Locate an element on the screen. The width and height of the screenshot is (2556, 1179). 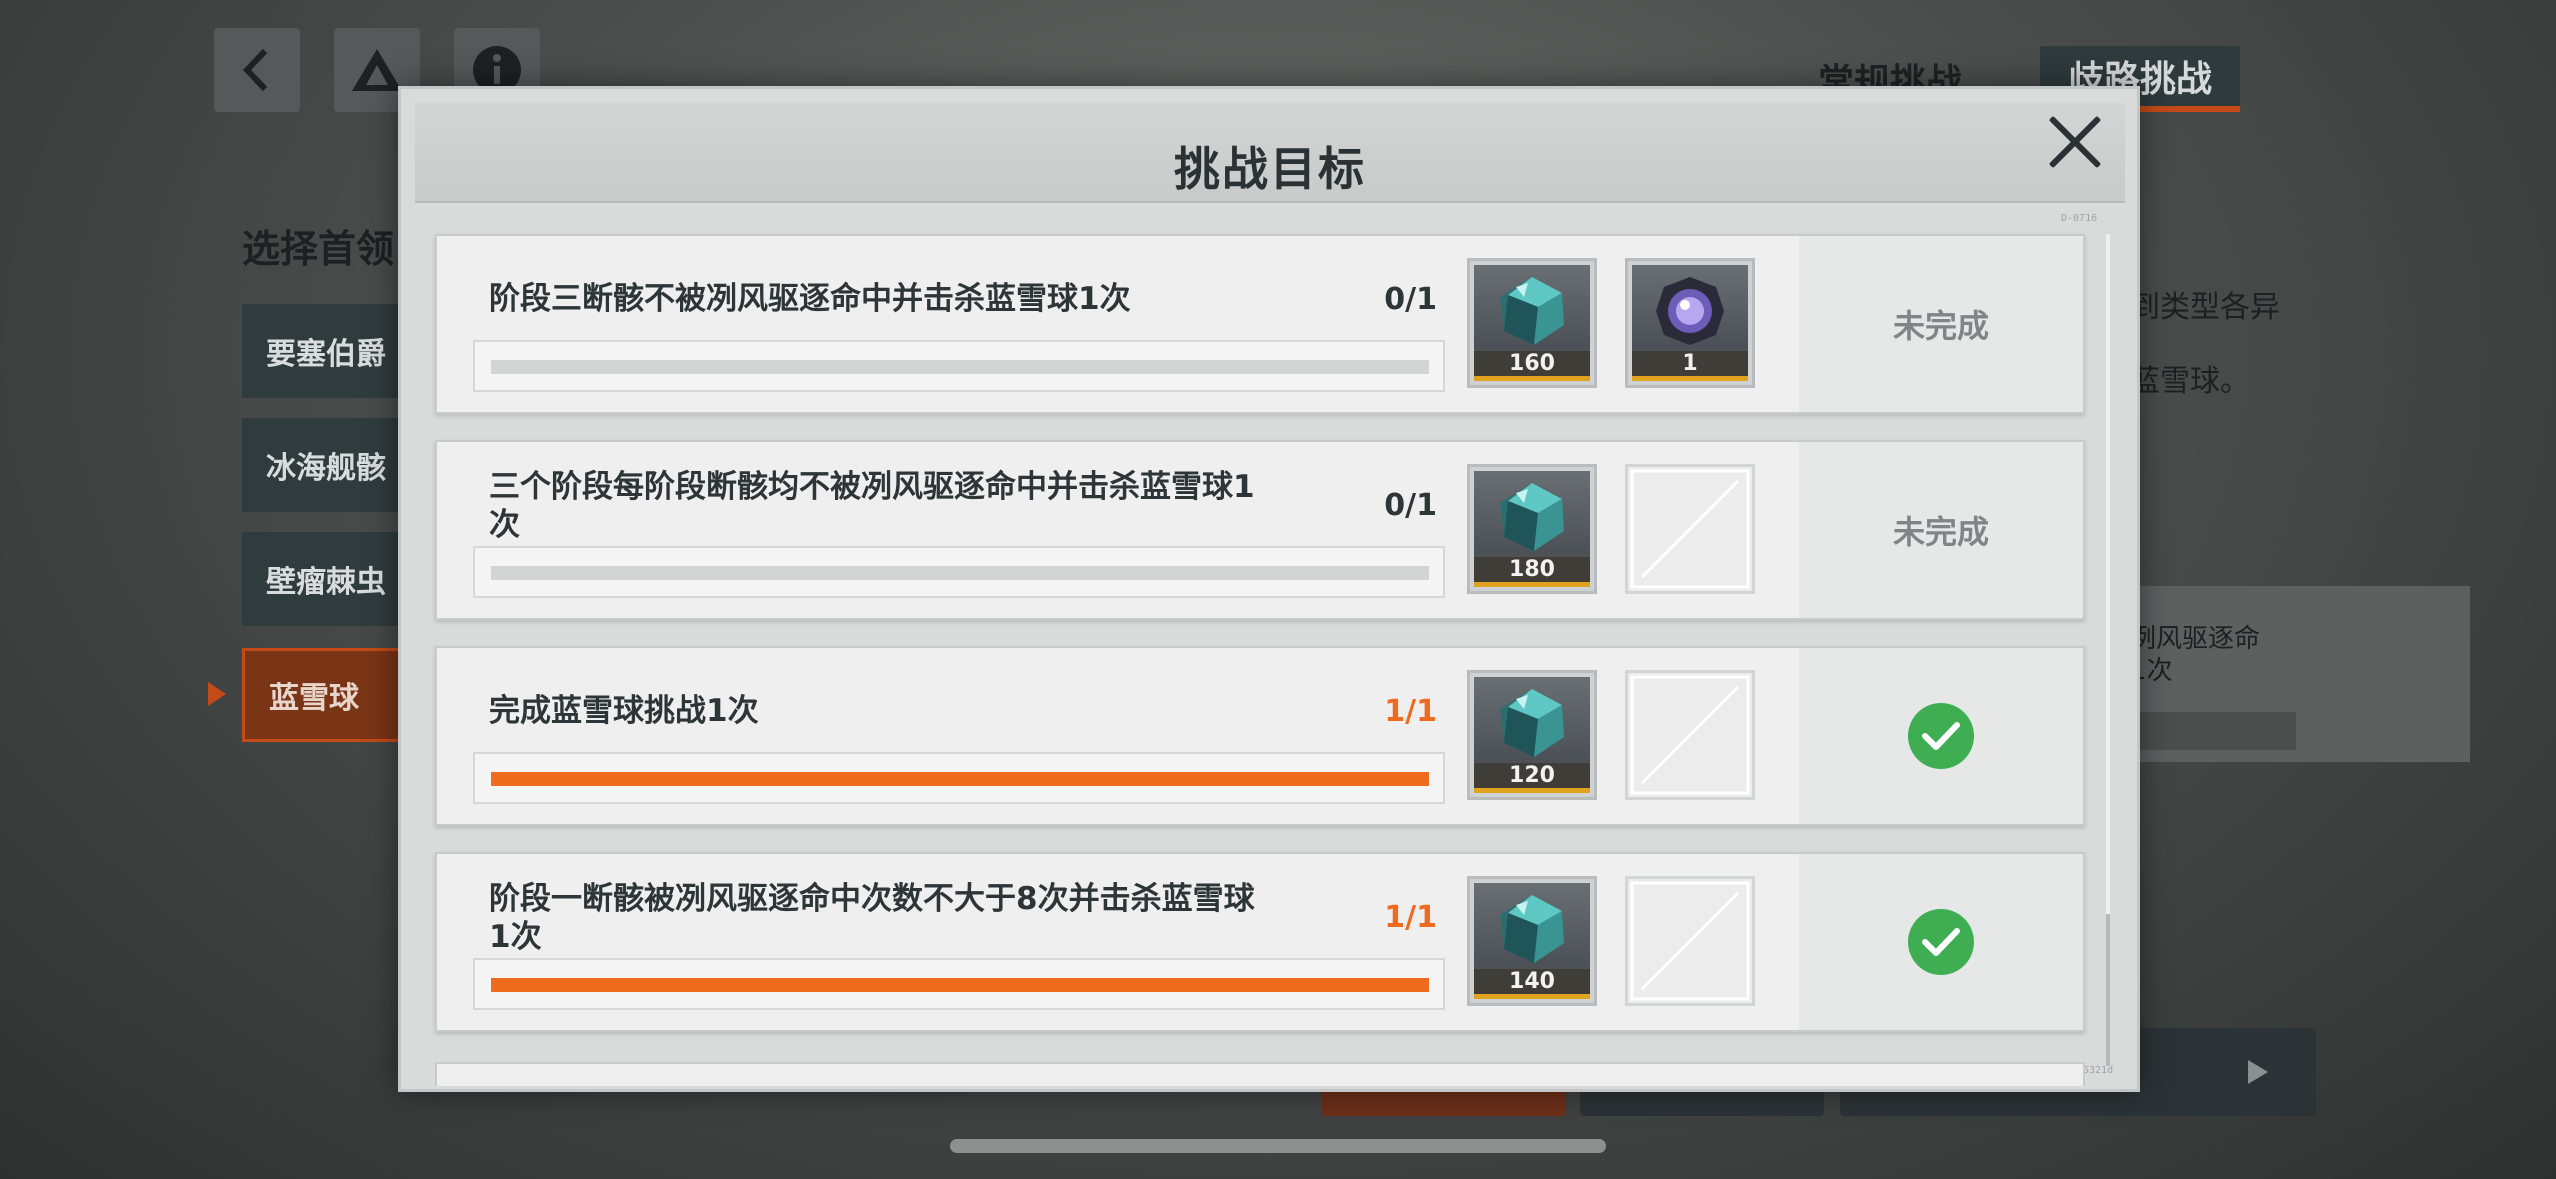
reward-item: 1 is located at coordinates (1690, 323).